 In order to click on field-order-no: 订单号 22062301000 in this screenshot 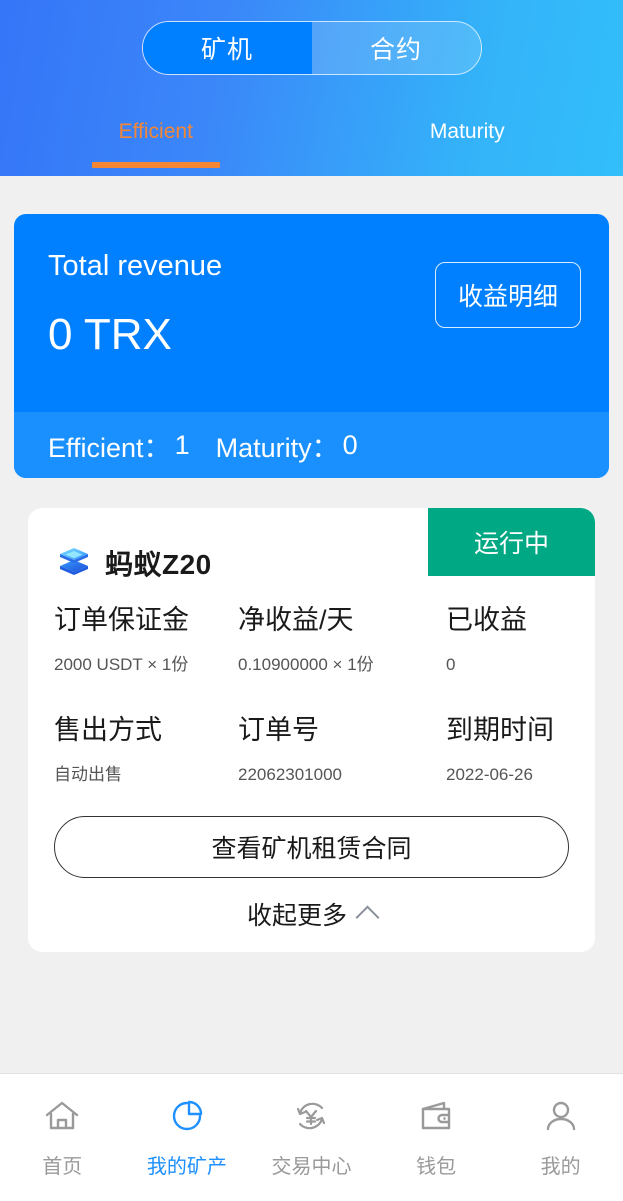, I will do `click(290, 749)`.